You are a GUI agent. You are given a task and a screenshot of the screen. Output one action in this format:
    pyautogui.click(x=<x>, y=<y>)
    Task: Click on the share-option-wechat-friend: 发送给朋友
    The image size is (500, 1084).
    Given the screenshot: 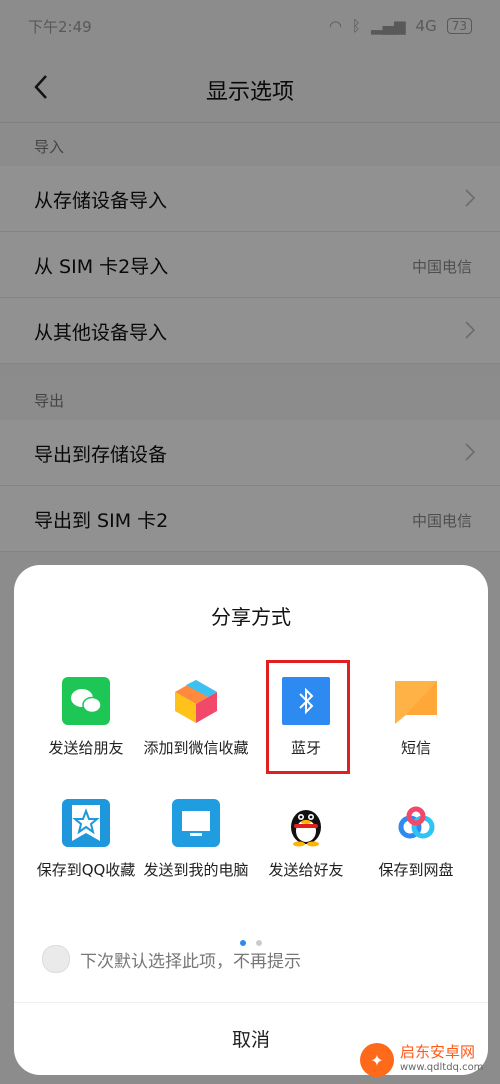 What is the action you would take?
    pyautogui.click(x=86, y=718)
    